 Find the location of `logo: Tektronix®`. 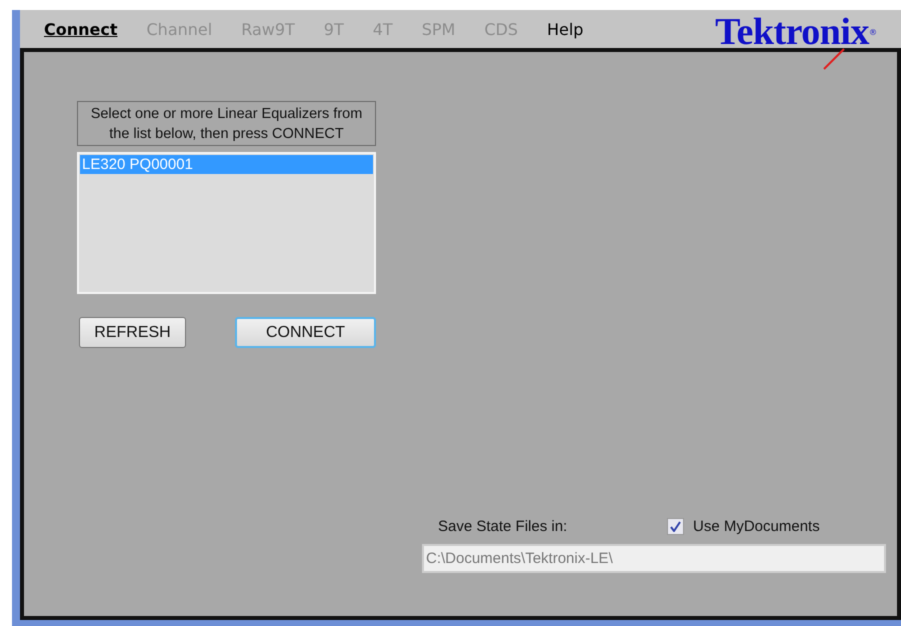

logo: Tektronix® is located at coordinates (796, 32).